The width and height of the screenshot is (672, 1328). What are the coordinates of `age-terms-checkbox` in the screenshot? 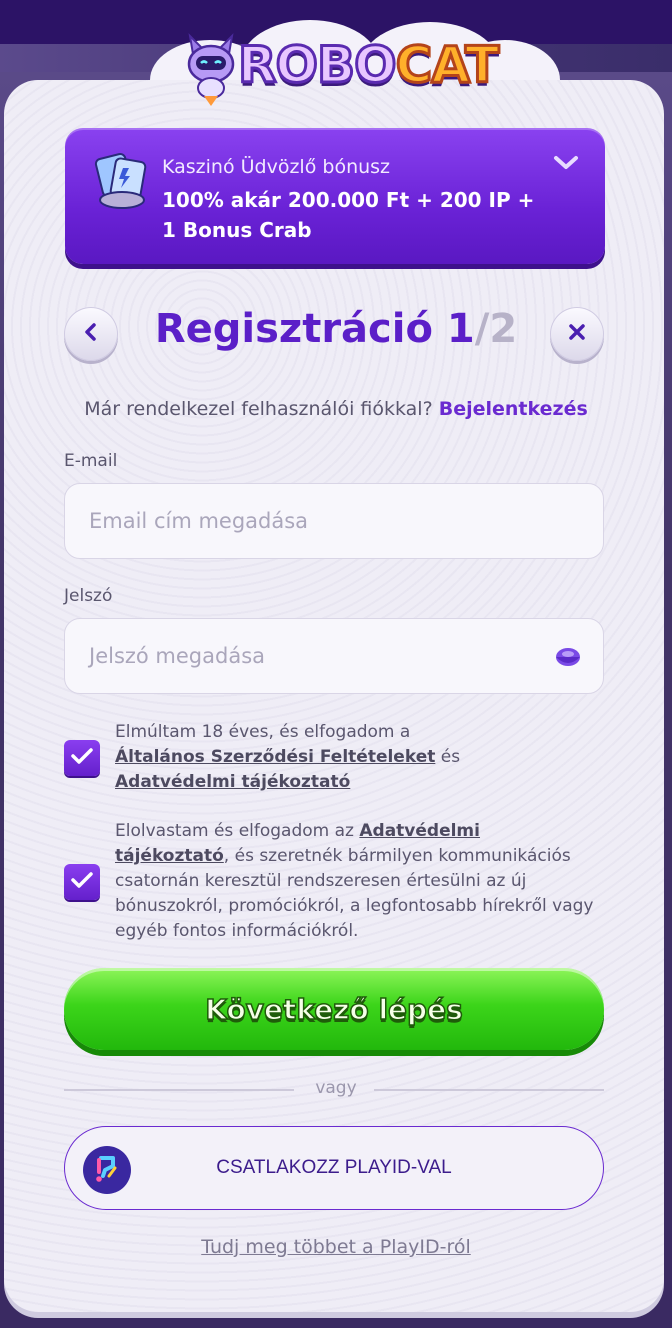 It's located at (82, 758).